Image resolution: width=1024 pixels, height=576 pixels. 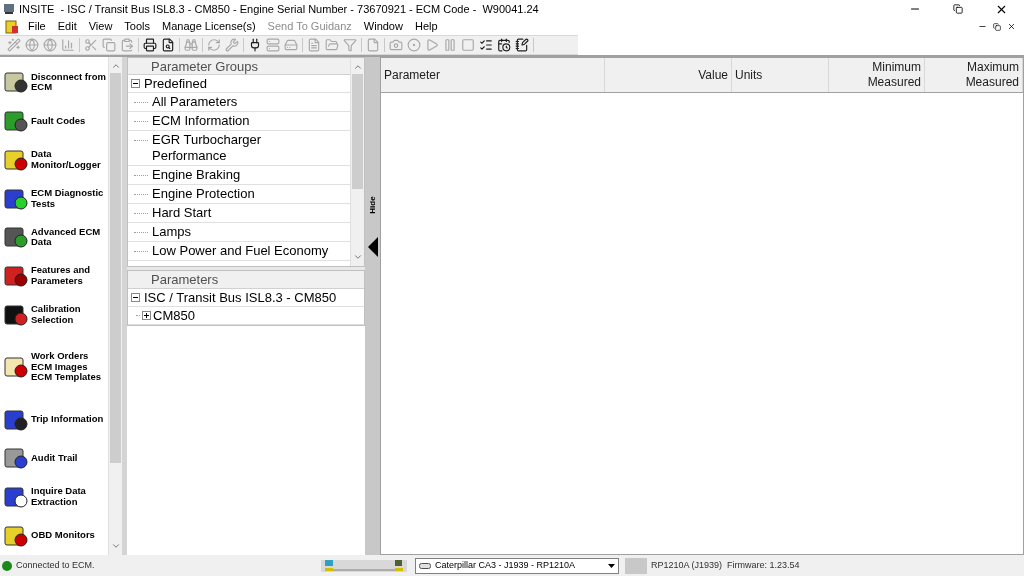 I want to click on nav-link: ECM Templates, so click(x=66, y=377).